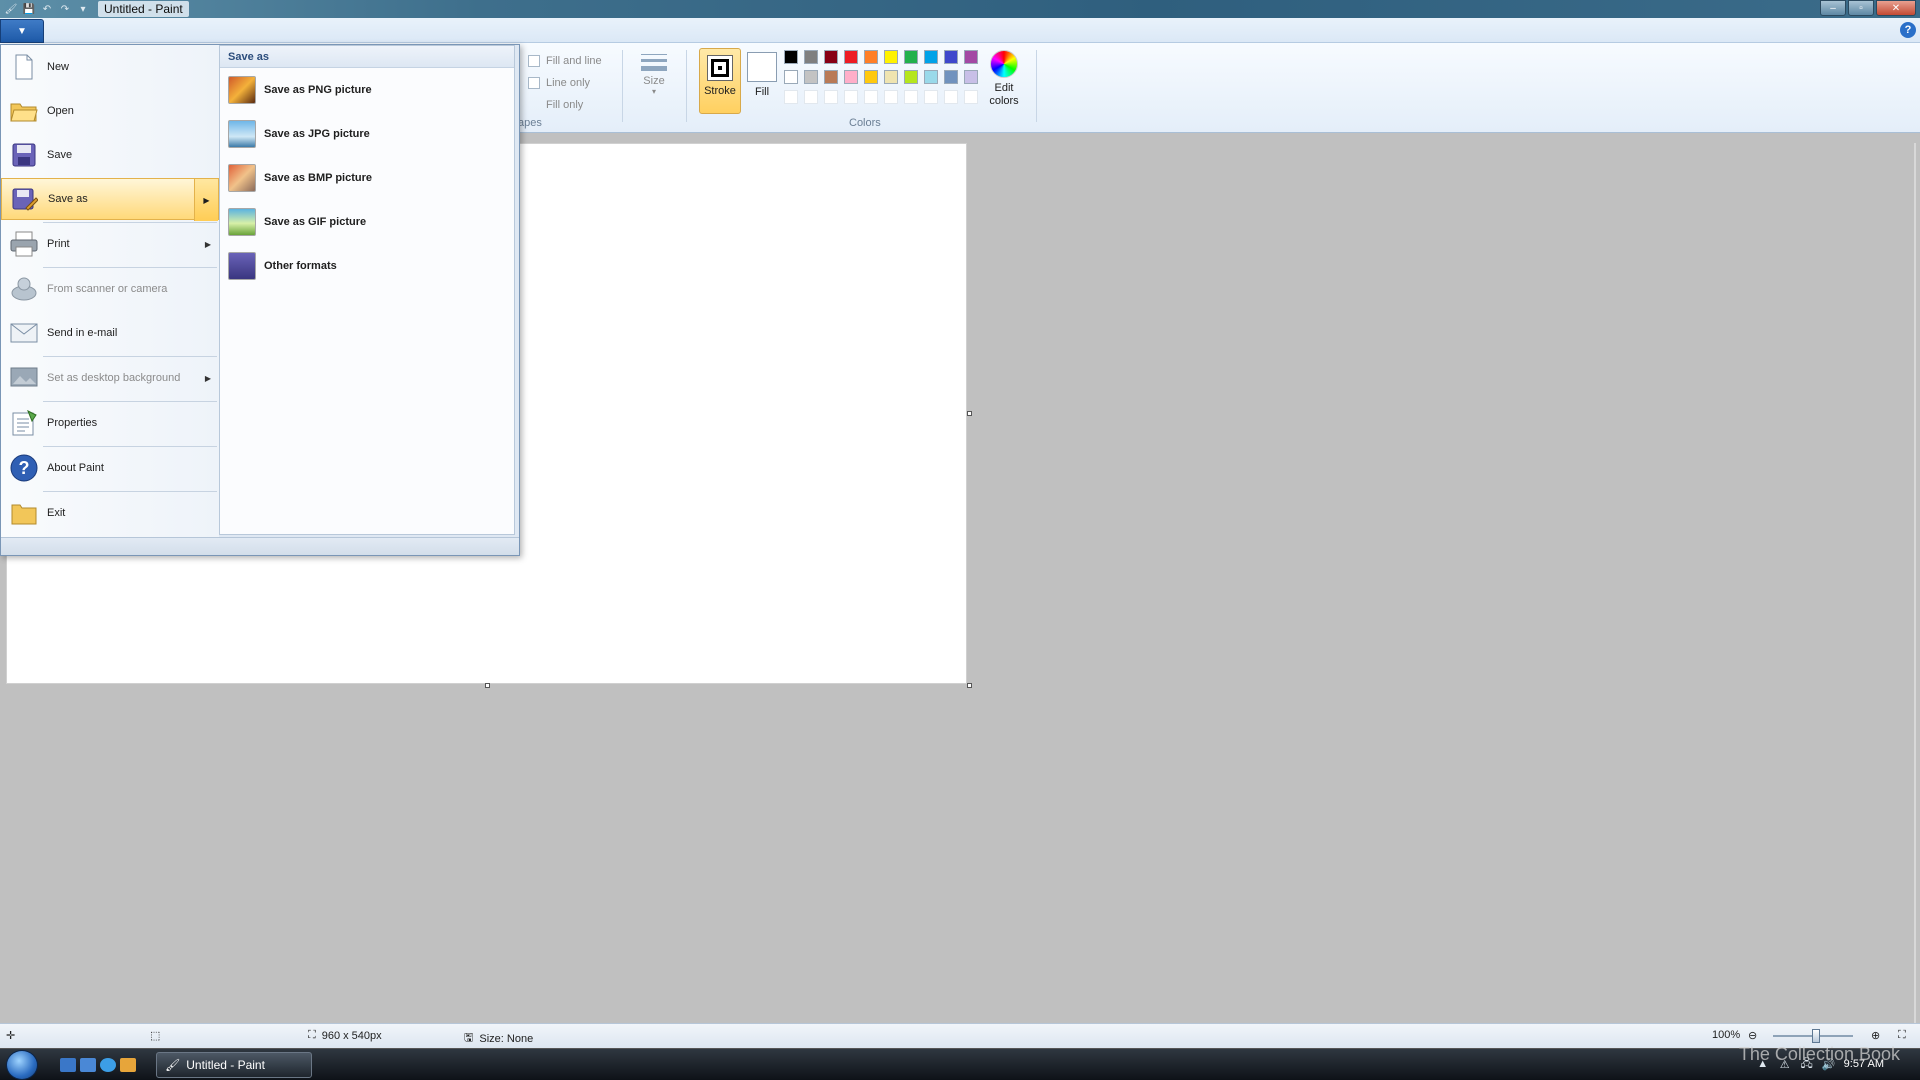 Image resolution: width=1920 pixels, height=1080 pixels. Describe the element at coordinates (720, 81) in the screenshot. I see `stroke-color-button: Stroke` at that location.